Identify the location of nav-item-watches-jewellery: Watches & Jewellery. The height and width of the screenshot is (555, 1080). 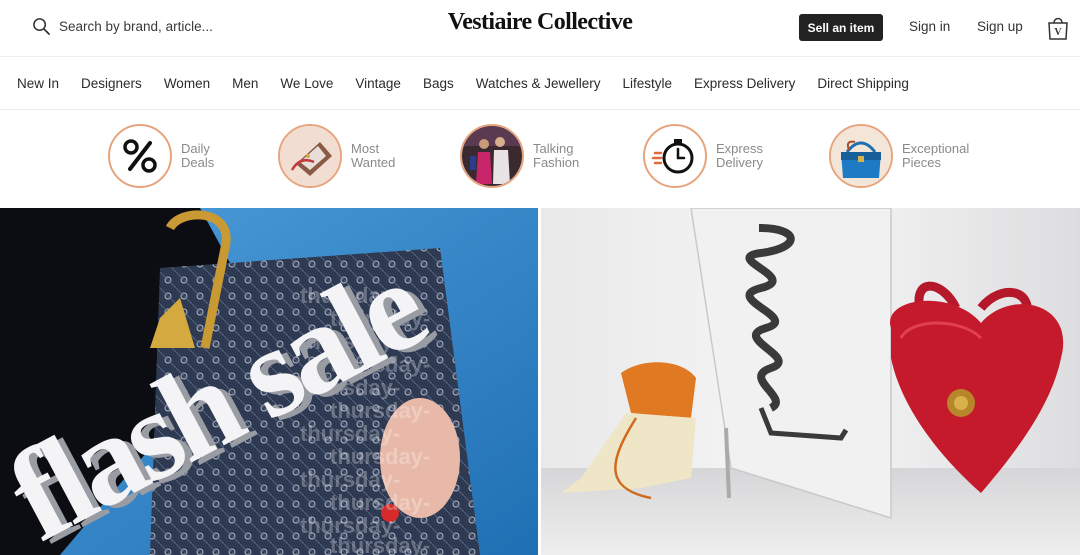
(538, 83).